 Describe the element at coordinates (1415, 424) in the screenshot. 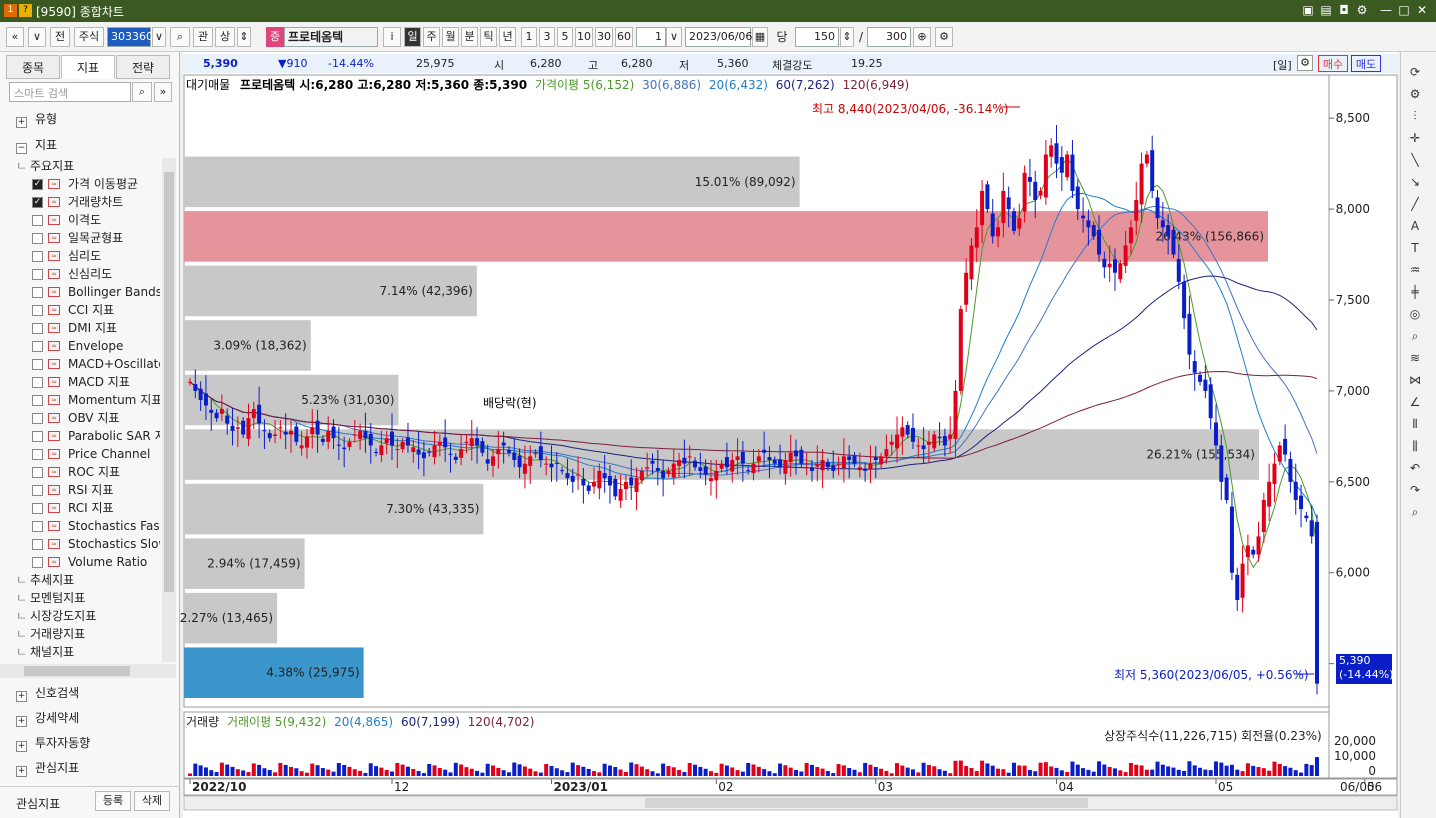

I see `grid-icon: ⦀` at that location.